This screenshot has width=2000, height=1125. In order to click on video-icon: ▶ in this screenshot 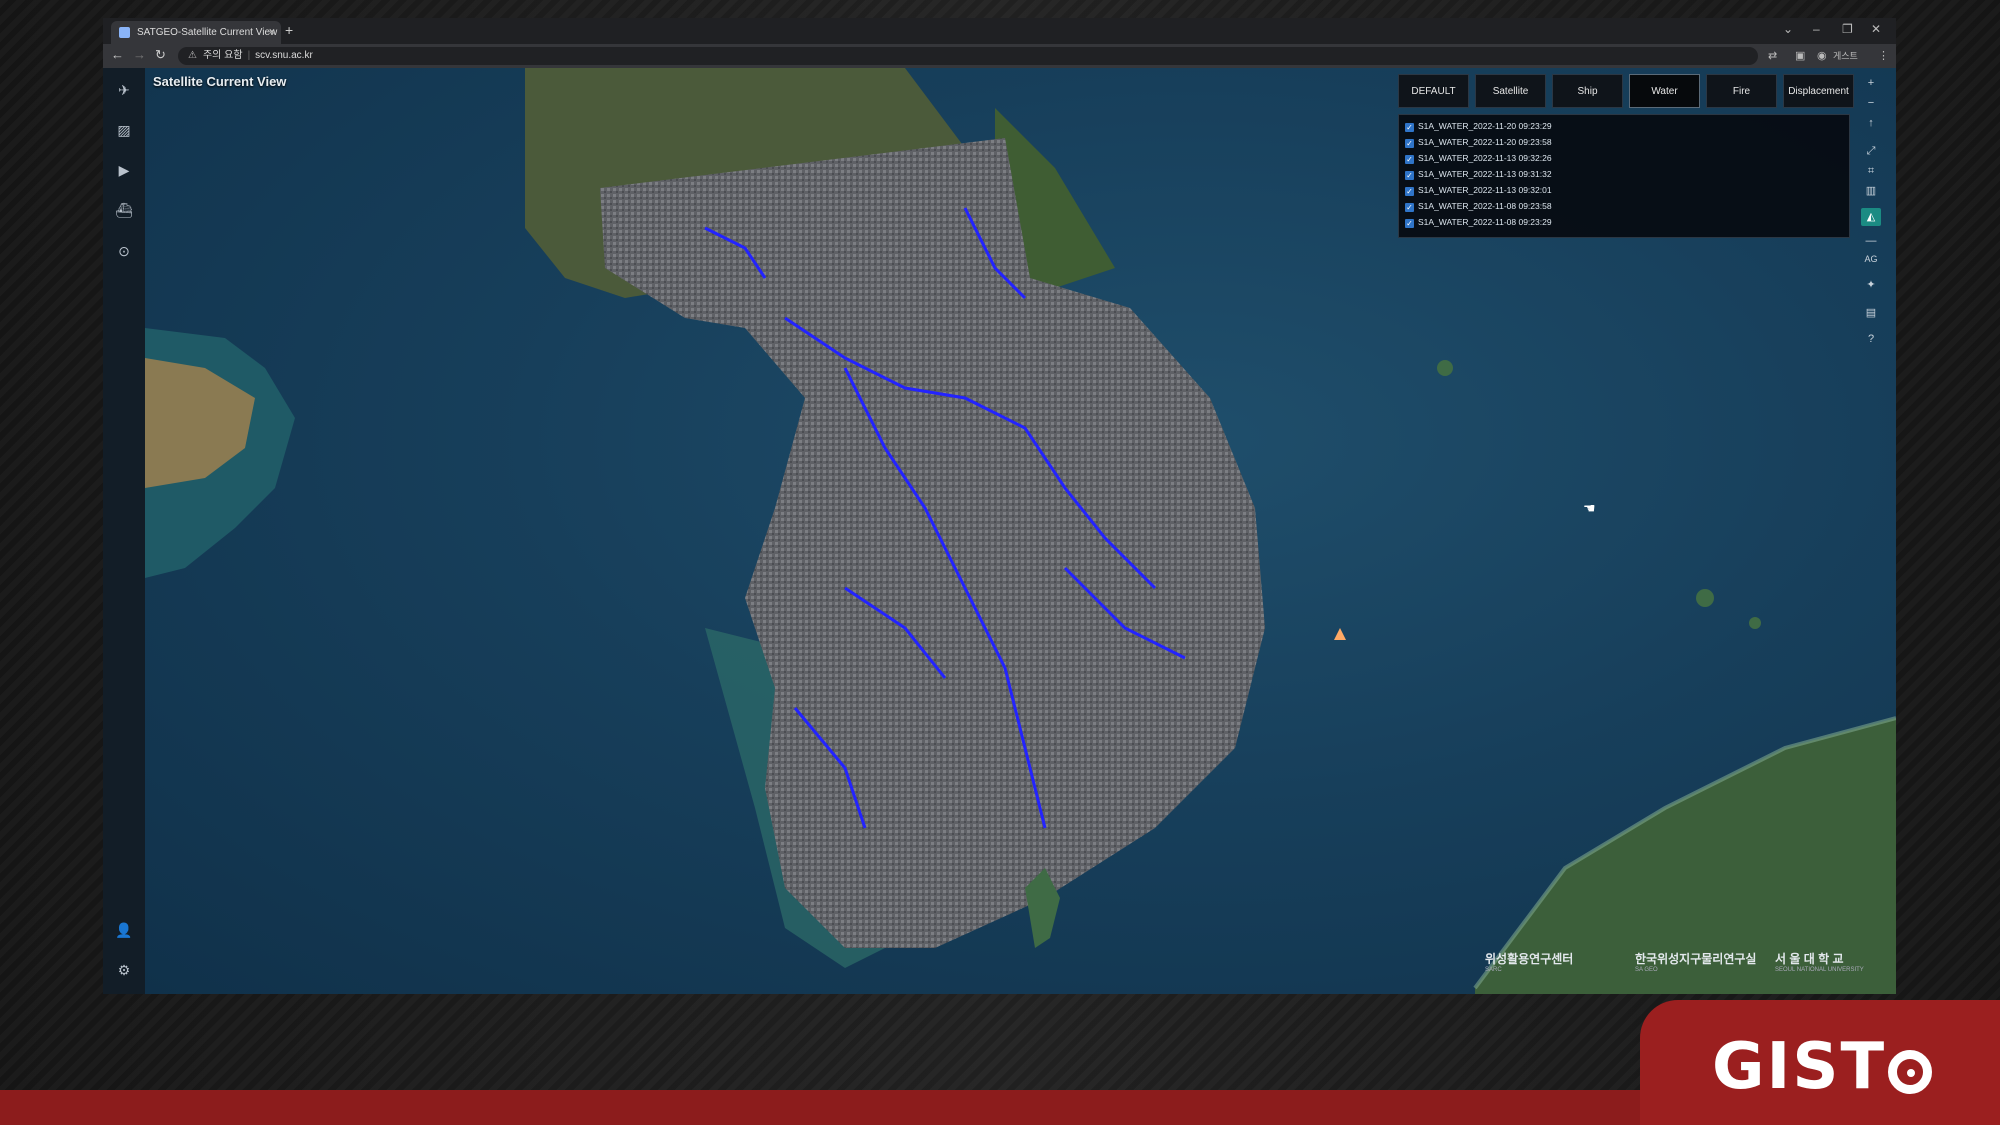, I will do `click(124, 170)`.